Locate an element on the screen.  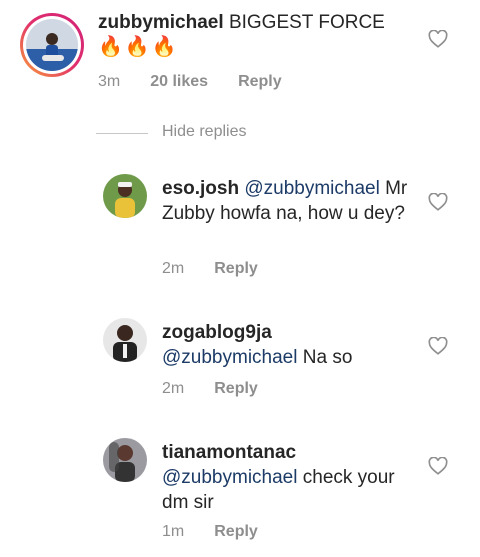
hide-replies-divider is located at coordinates (122, 133).